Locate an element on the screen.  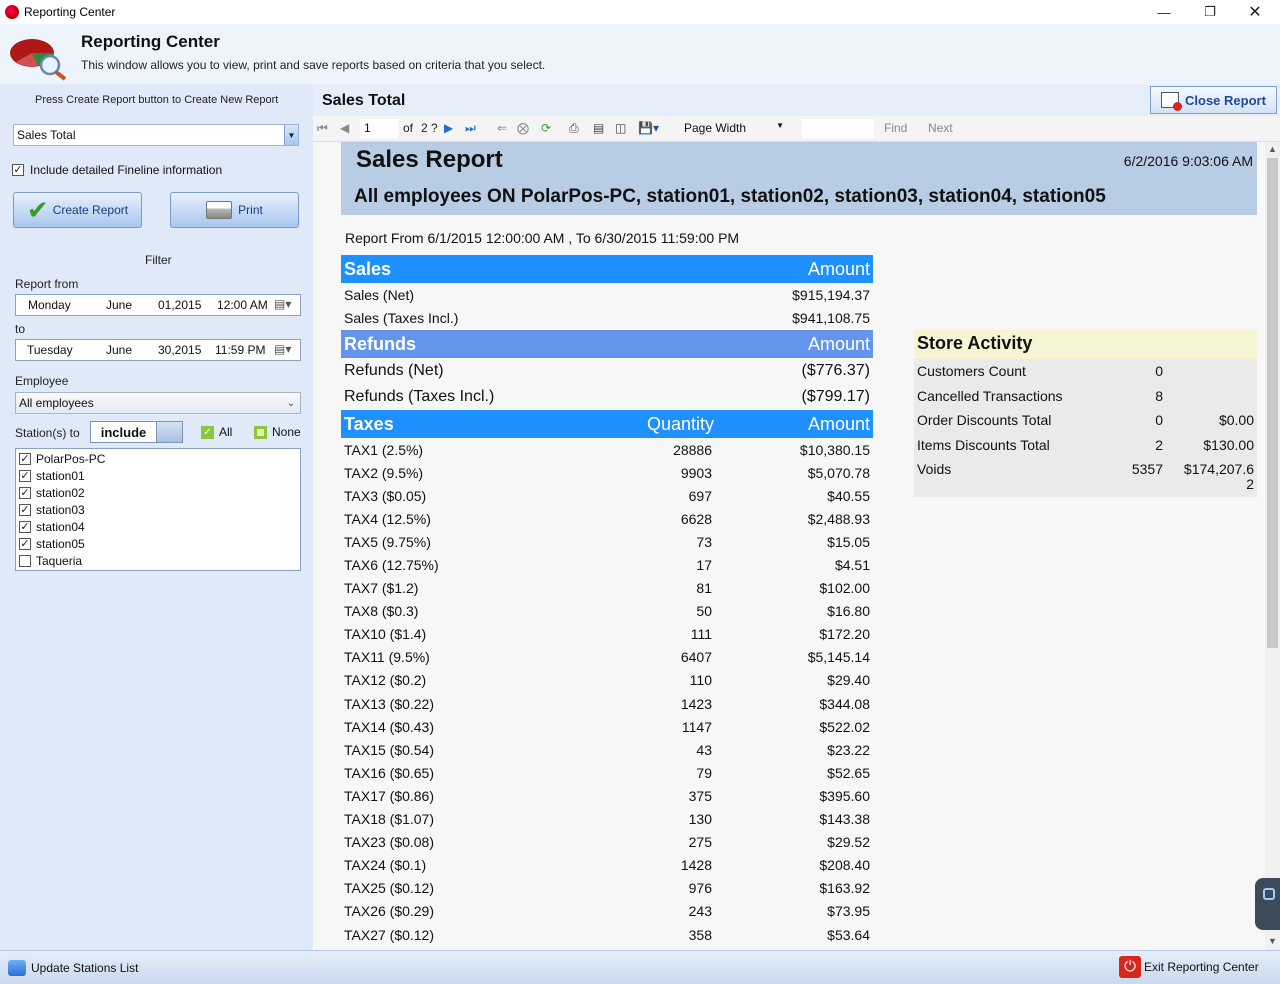
update-stations-button: Update Stations List is located at coordinates (73, 968).